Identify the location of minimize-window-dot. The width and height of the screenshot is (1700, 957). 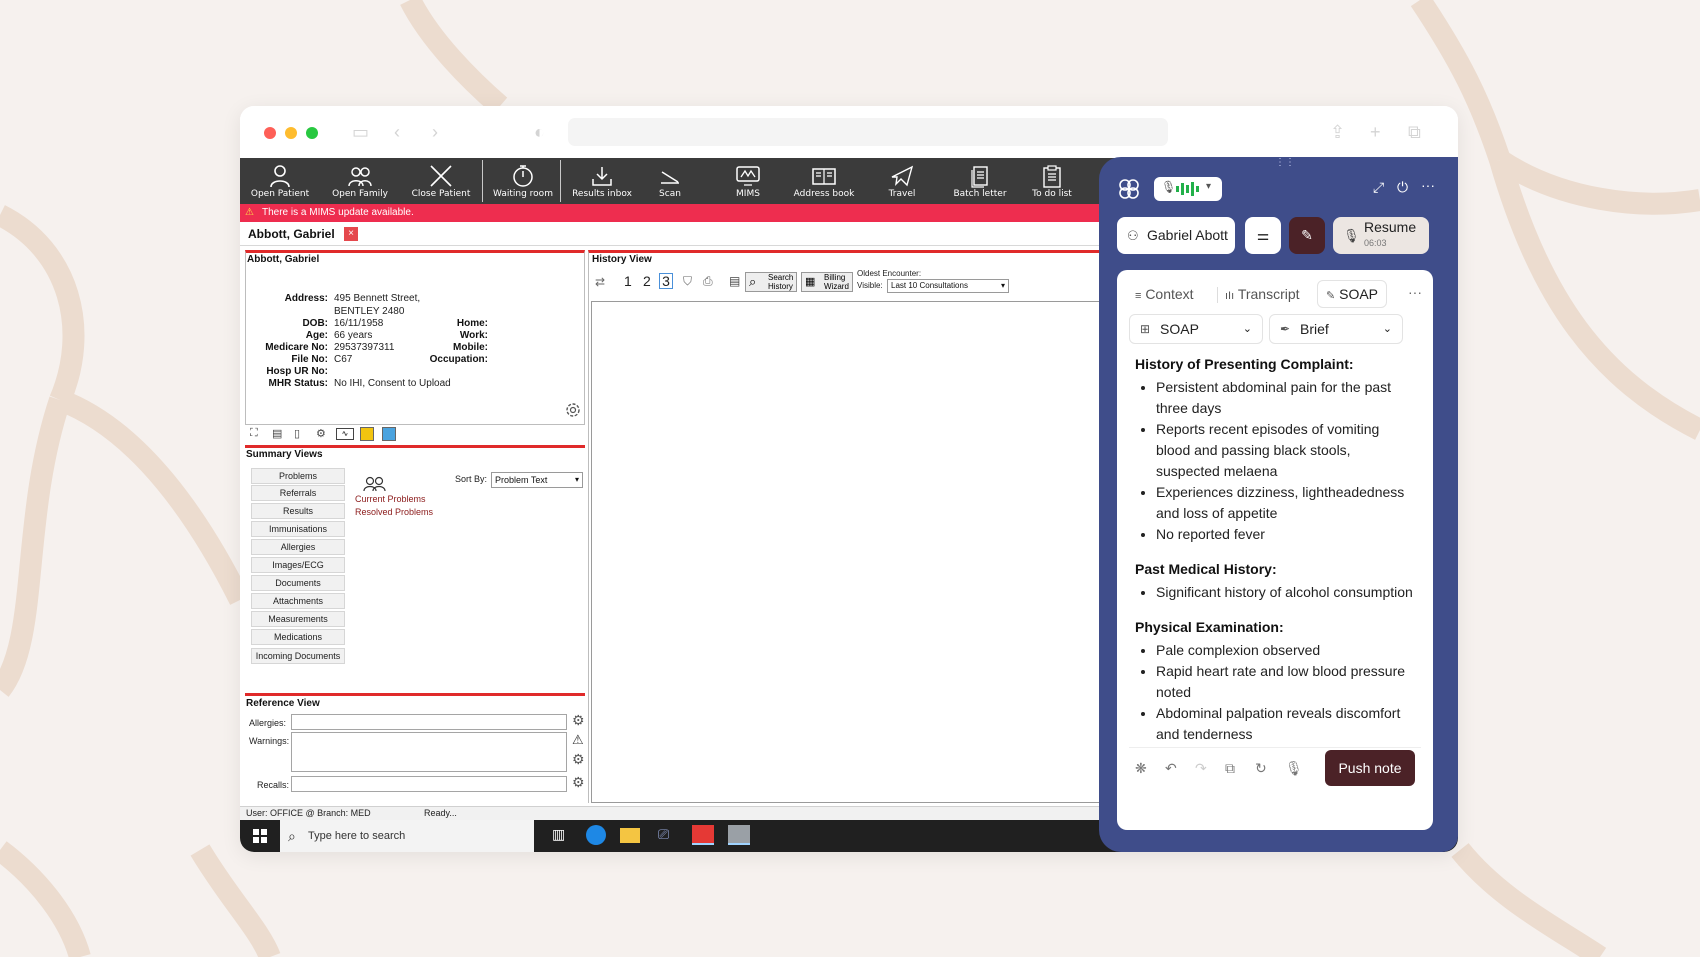
(291, 133).